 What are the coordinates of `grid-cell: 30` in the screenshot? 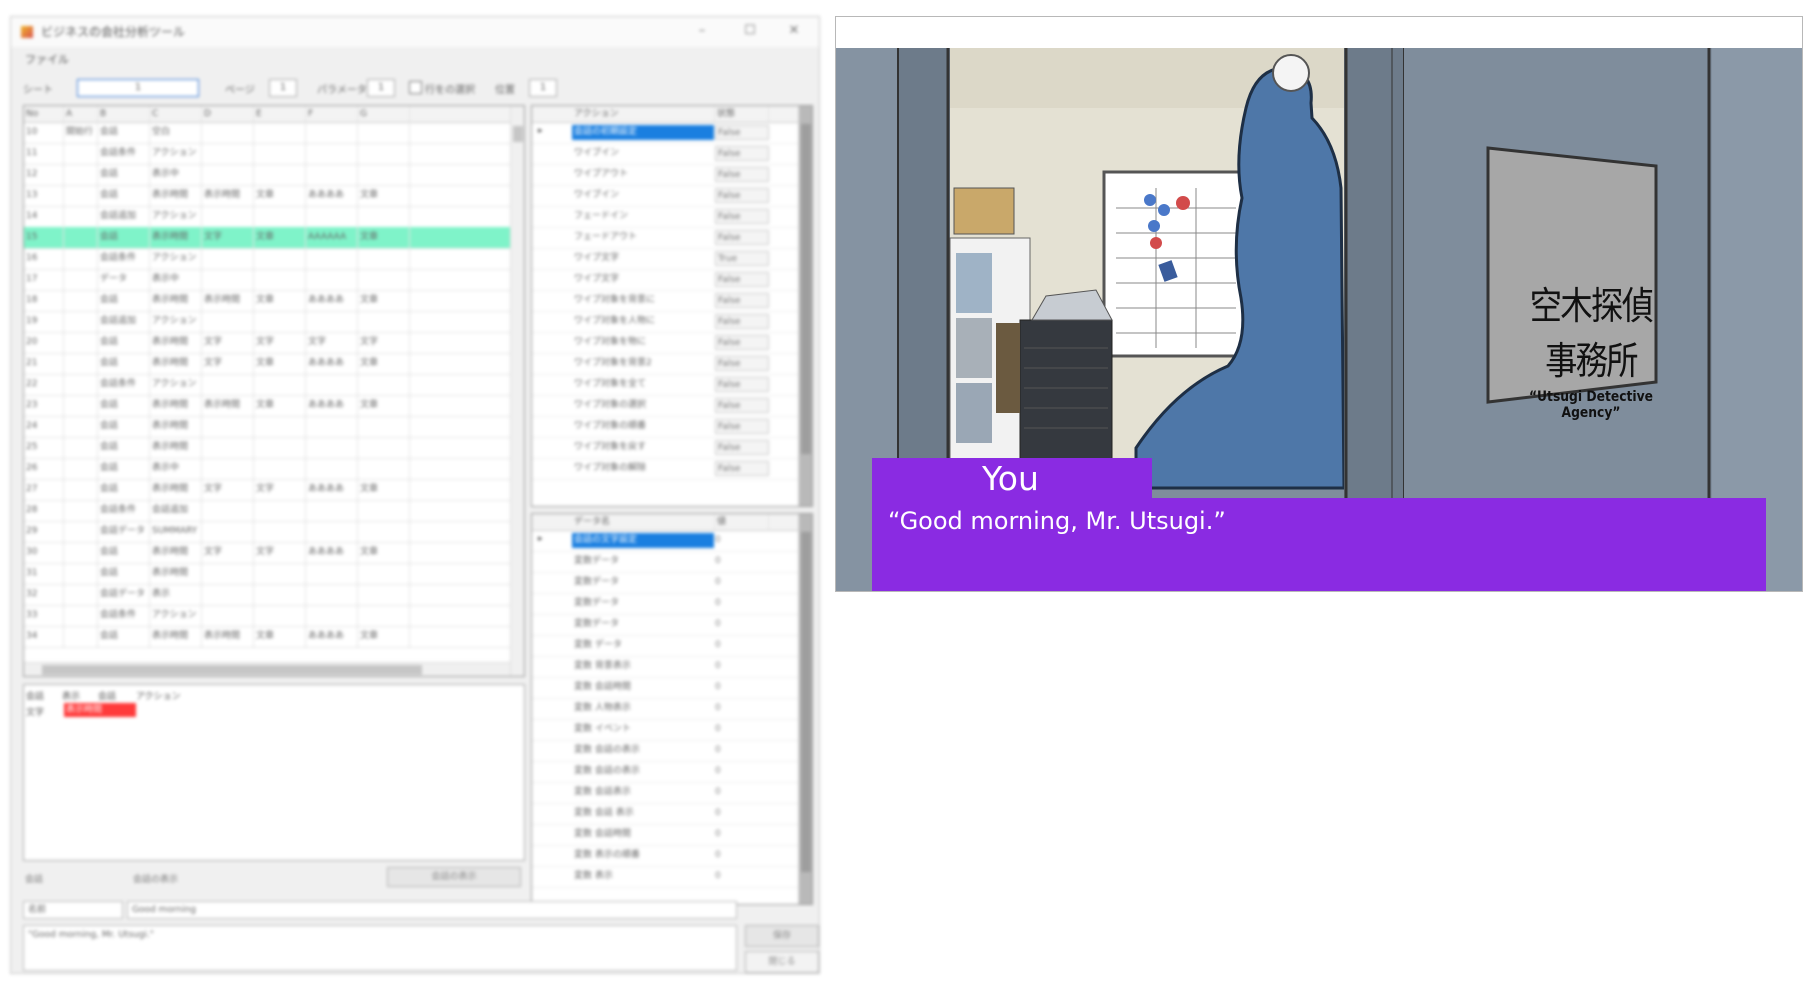 It's located at (44, 552).